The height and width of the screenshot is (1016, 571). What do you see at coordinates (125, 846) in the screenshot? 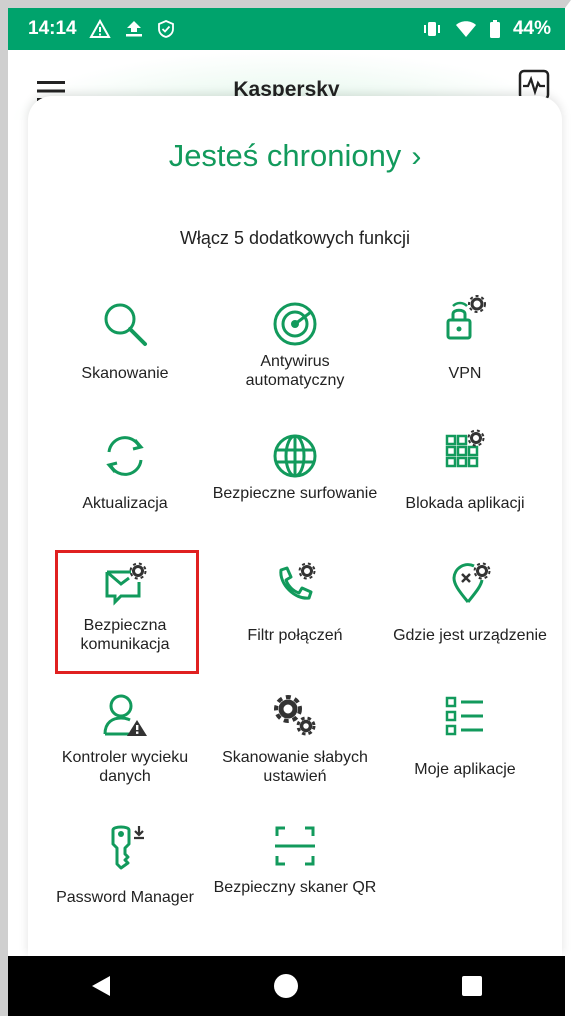
I see `key-icon` at bounding box center [125, 846].